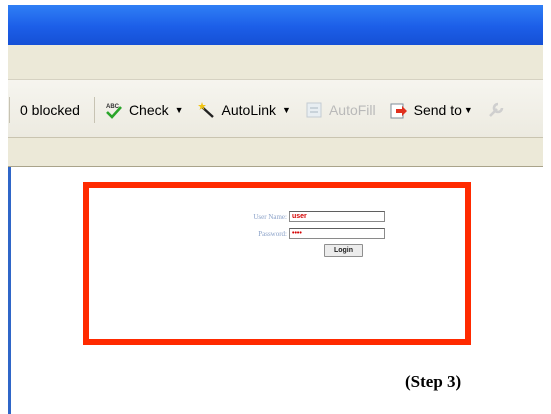 This screenshot has width=551, height=414. I want to click on login-button: Login, so click(343, 250).